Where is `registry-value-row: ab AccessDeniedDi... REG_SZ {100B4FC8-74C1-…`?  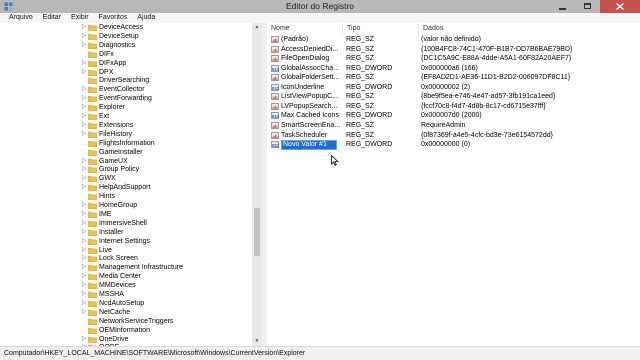 registry-value-row: ab AccessDeniedDi... REG_SZ {100B4FC8-74C1-… is located at coordinates (453, 50).